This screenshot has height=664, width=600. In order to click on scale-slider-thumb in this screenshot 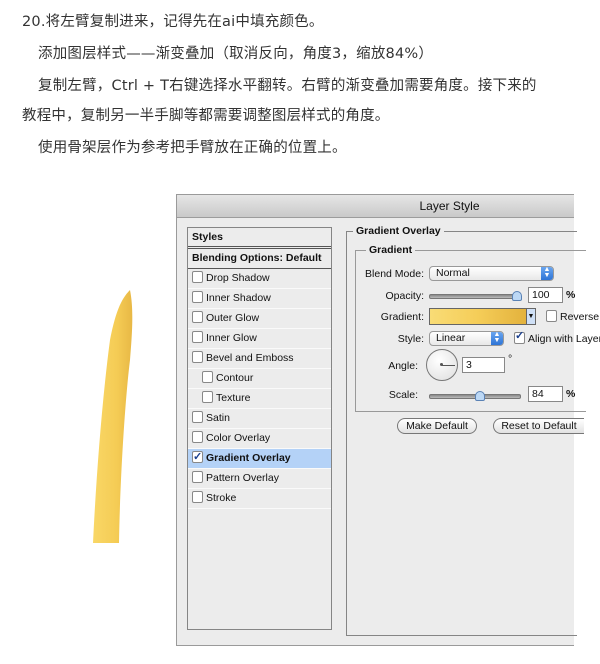, I will do `click(480, 396)`.